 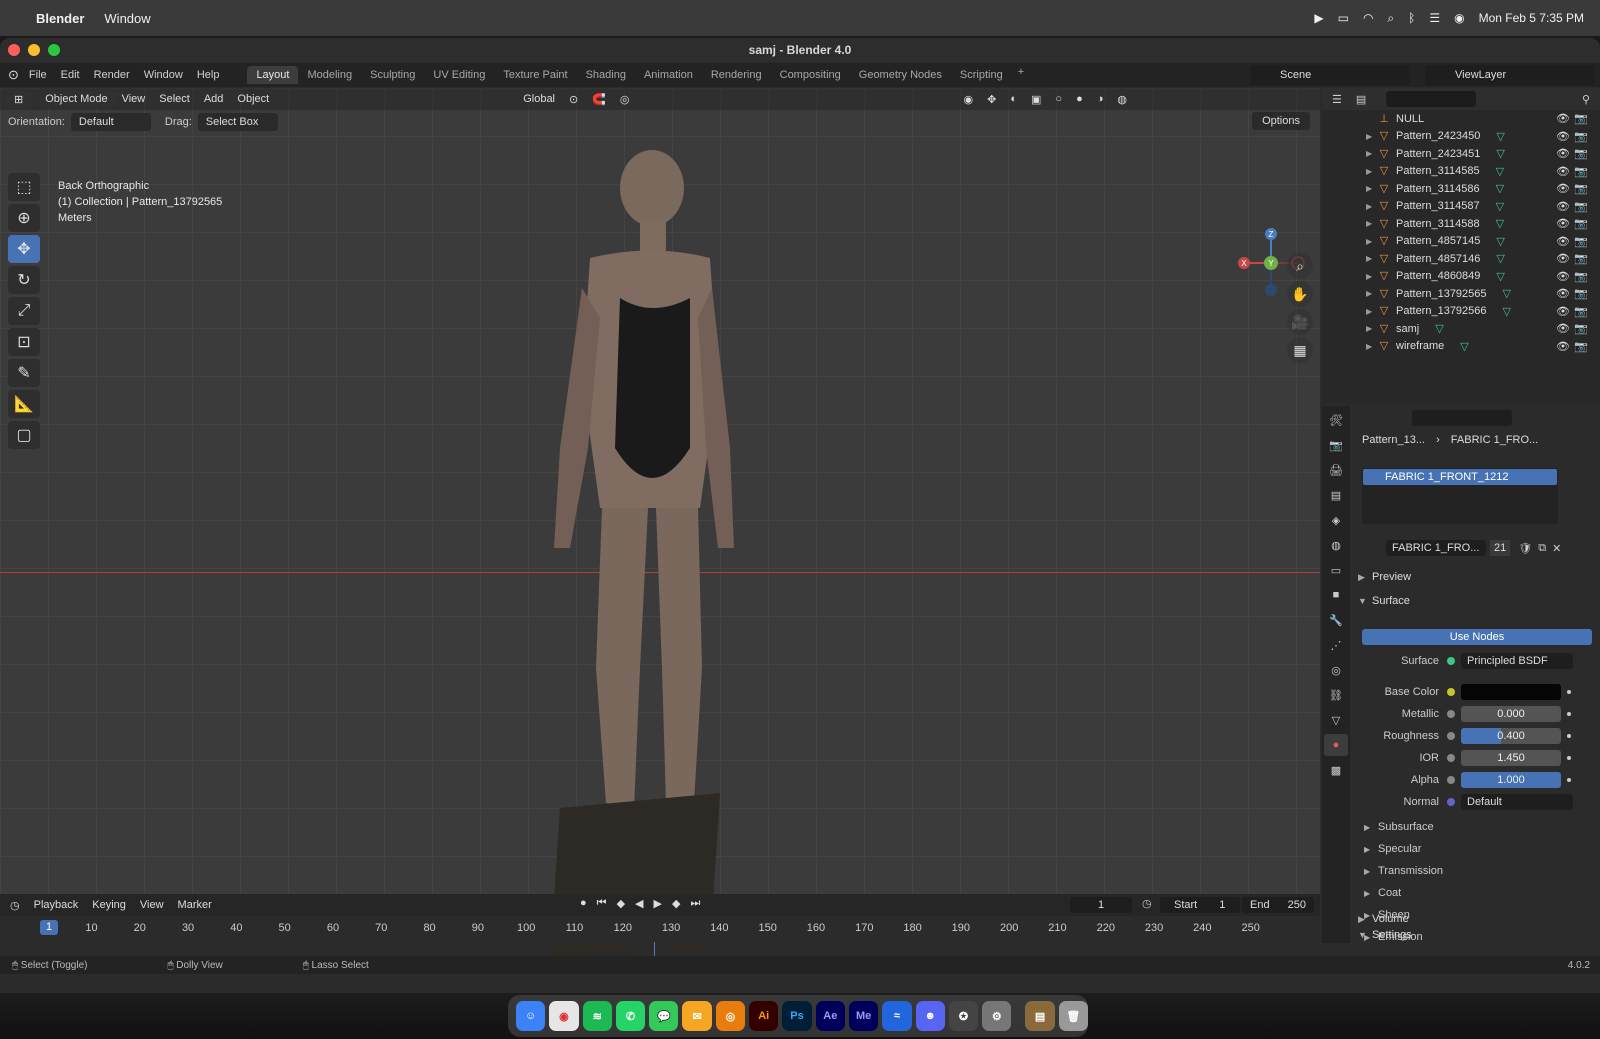 What do you see at coordinates (459, 75) in the screenshot?
I see `tab-uv-editing: UV Editing` at bounding box center [459, 75].